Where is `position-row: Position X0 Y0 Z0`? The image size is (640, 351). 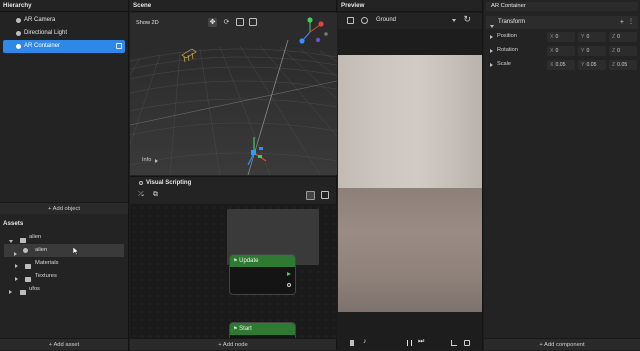
position-row: Position X0 Y0 Z0 is located at coordinates (562, 37).